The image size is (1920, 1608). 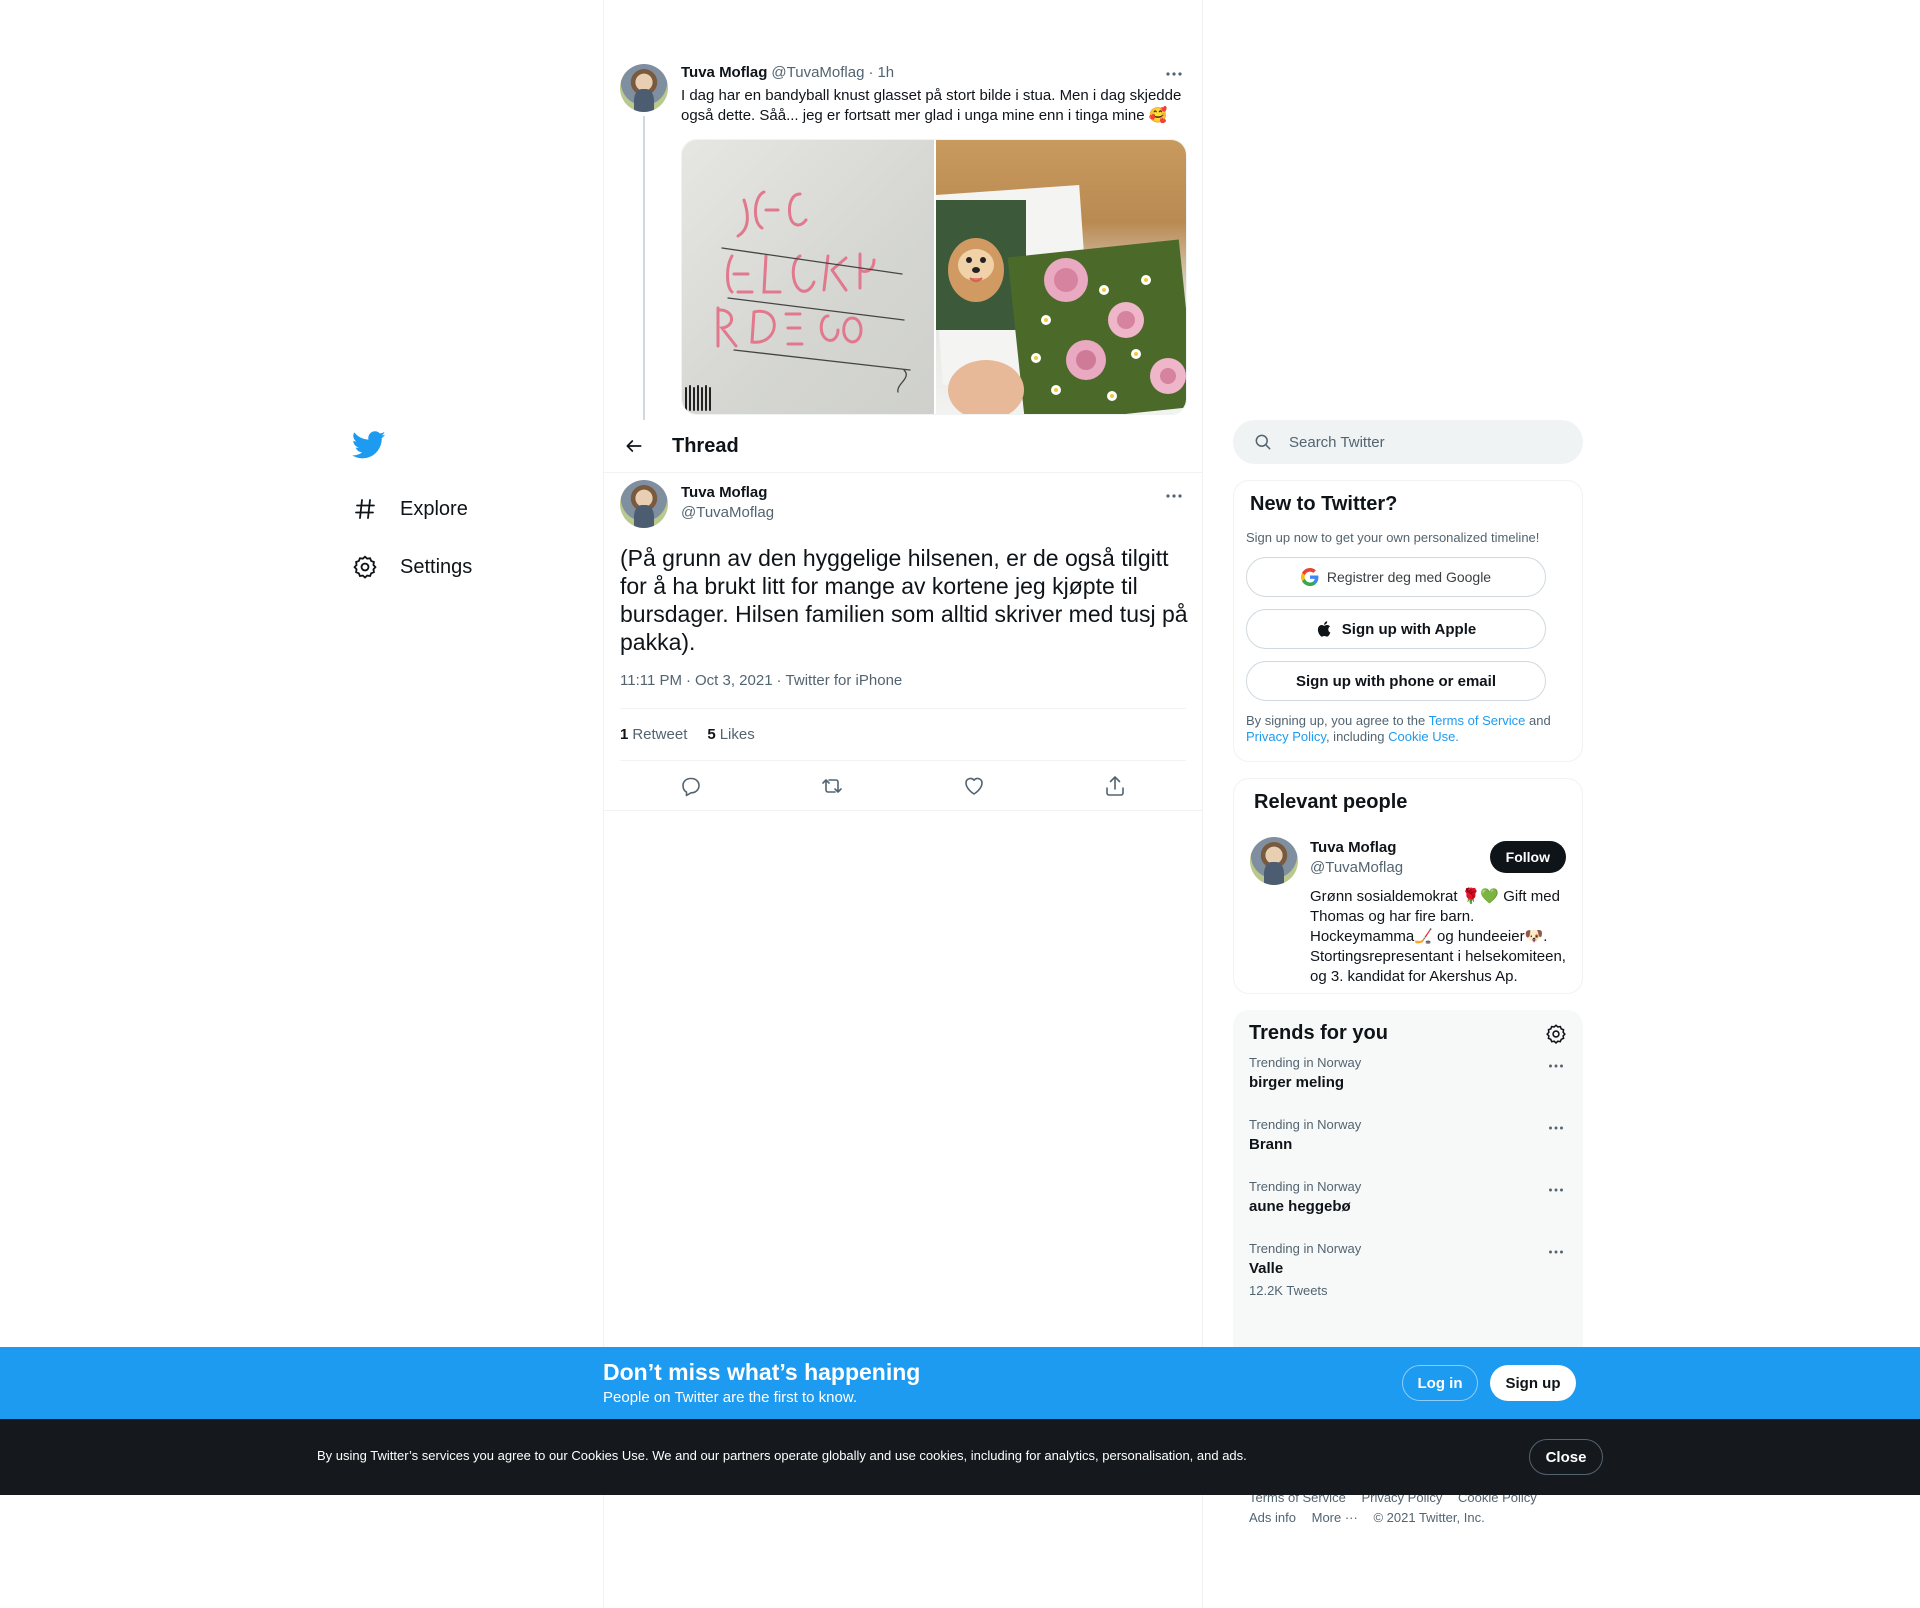 I want to click on tweet-media, so click(x=934, y=277).